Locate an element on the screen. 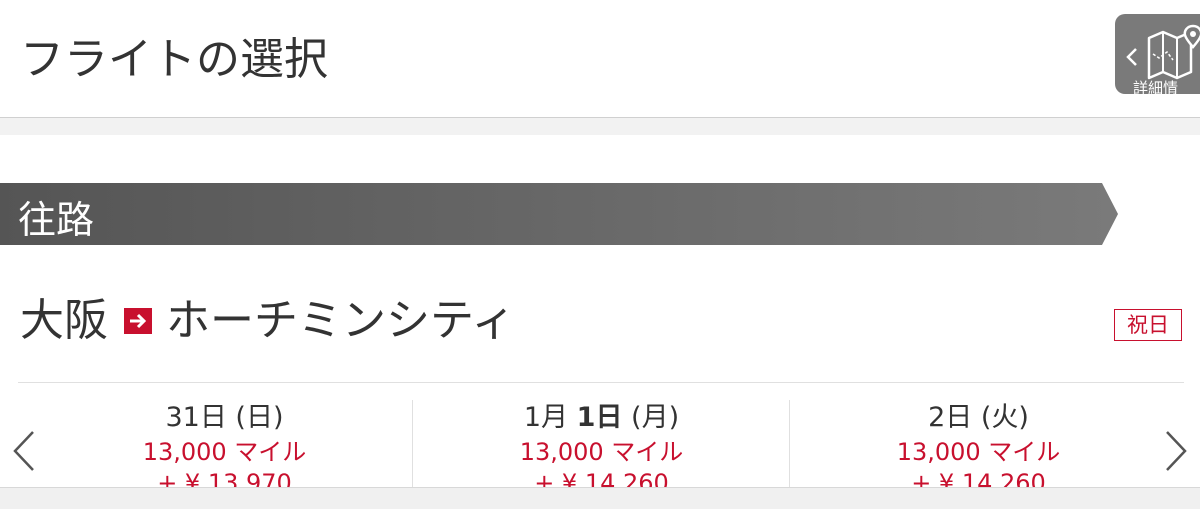 The width and height of the screenshot is (1200, 509). header-separator is located at coordinates (600, 126).